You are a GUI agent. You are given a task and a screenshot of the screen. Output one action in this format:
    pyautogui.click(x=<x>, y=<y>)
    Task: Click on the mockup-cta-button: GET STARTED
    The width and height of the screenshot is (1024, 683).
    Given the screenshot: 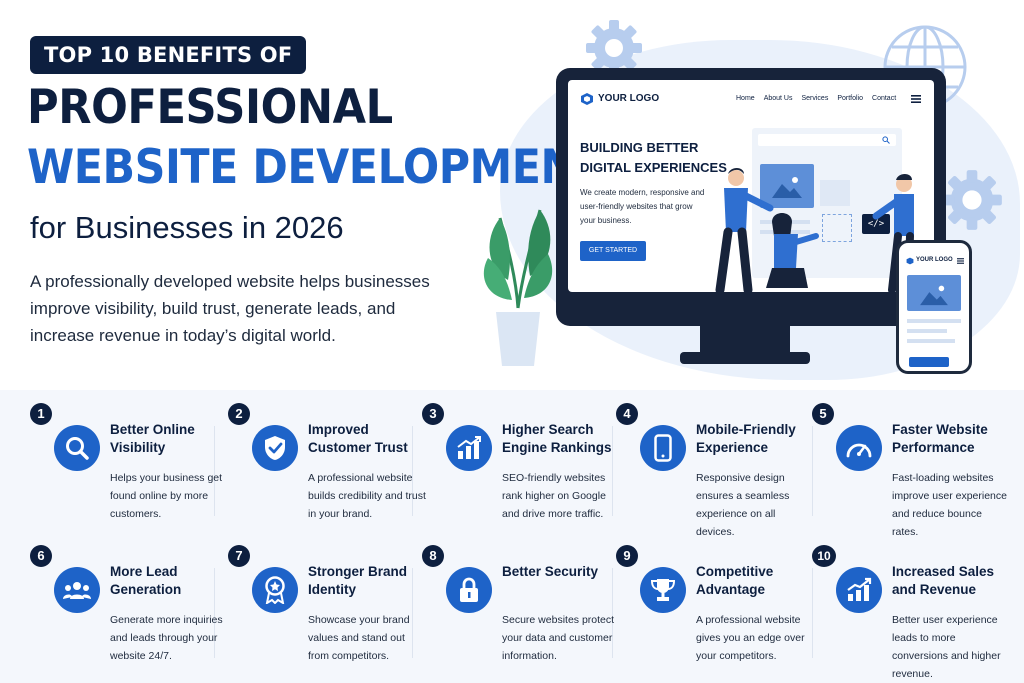 What is the action you would take?
    pyautogui.click(x=613, y=251)
    